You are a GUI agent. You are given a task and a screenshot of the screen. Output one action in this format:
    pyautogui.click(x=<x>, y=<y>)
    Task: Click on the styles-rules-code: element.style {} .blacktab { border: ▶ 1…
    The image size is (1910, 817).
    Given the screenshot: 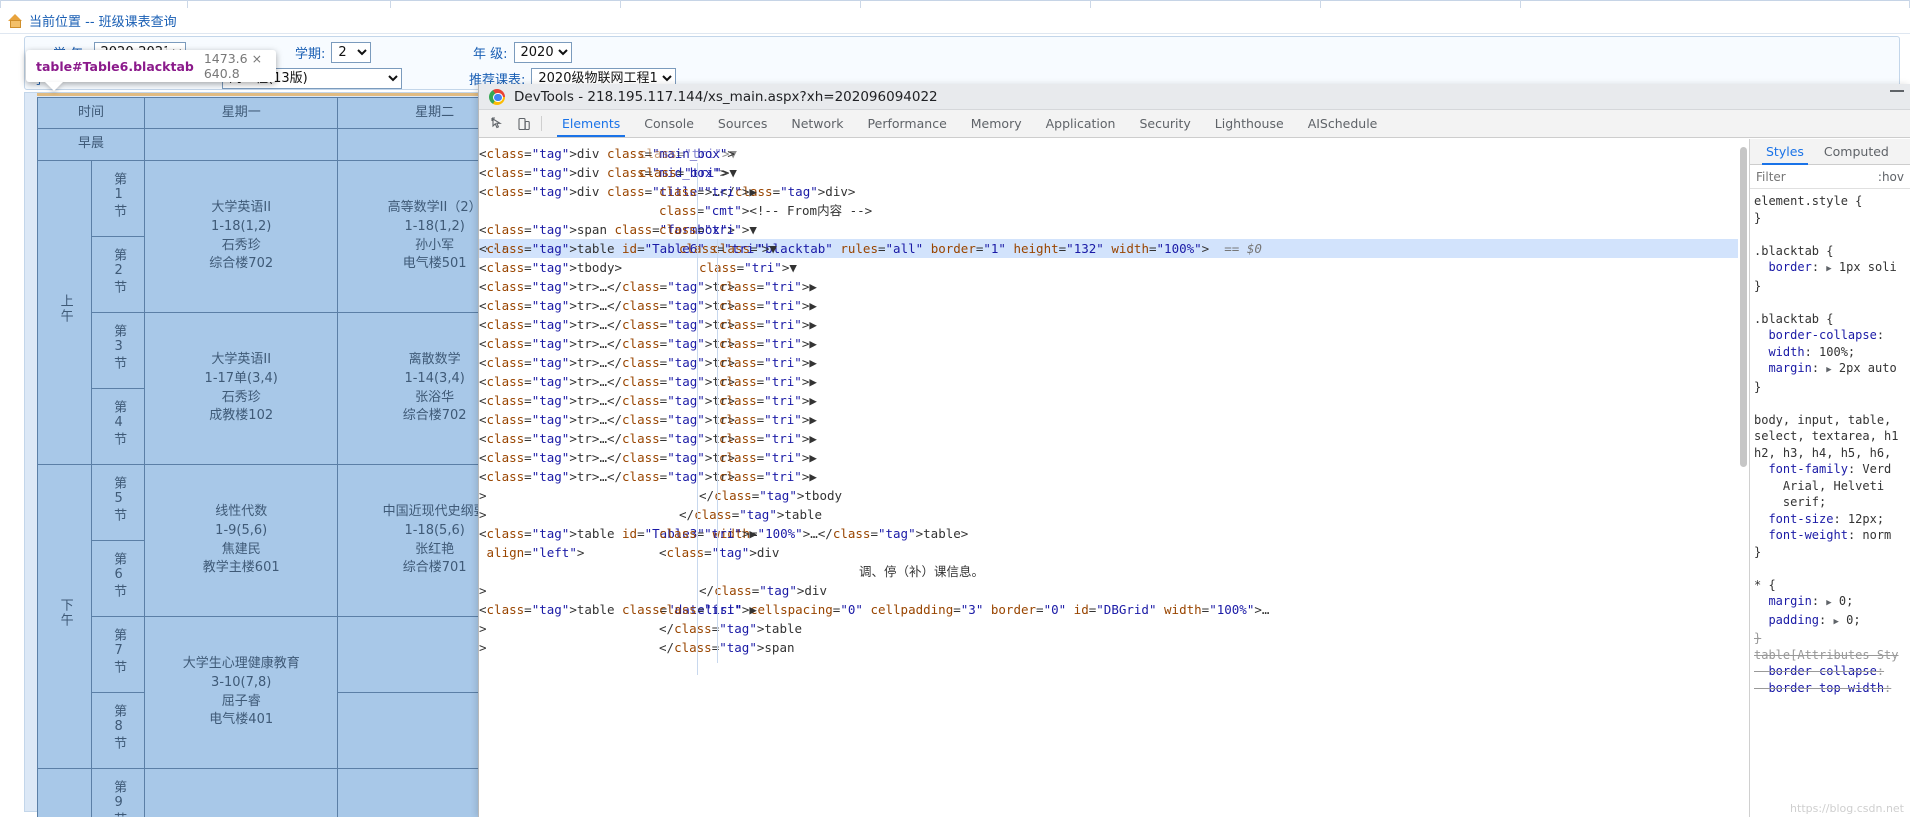 What is the action you would take?
    pyautogui.click(x=1830, y=442)
    